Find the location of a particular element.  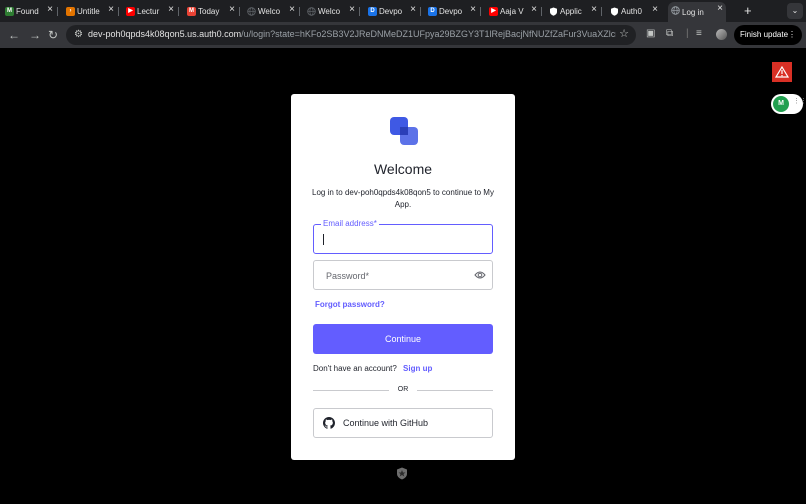

browser-tab: ▶ Lectur × is located at coordinates (150, 11).